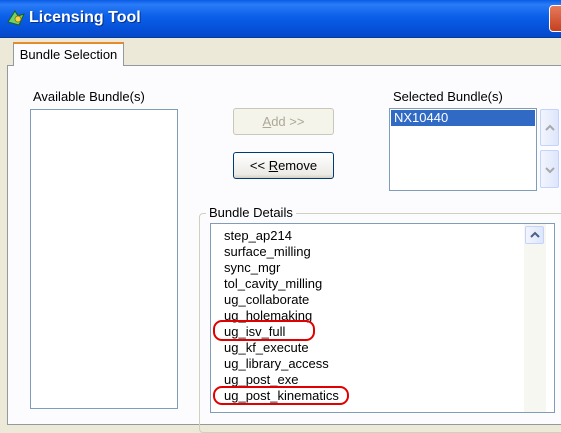 This screenshot has width=561, height=433. What do you see at coordinates (85, 17) in the screenshot?
I see `window-title: Licensing Tool` at bounding box center [85, 17].